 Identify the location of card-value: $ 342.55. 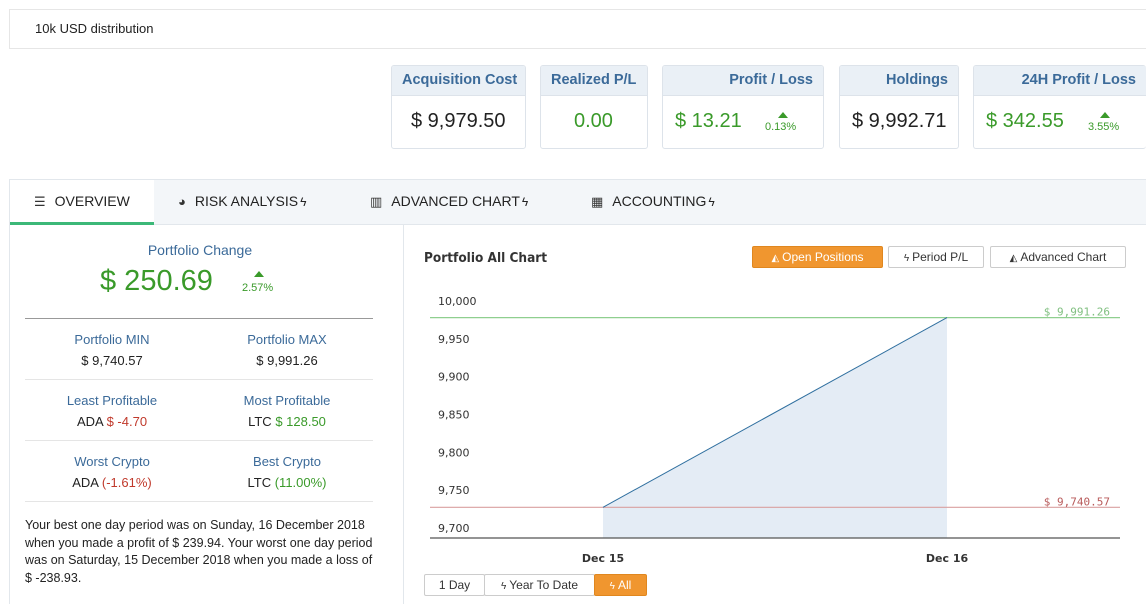
(1025, 121).